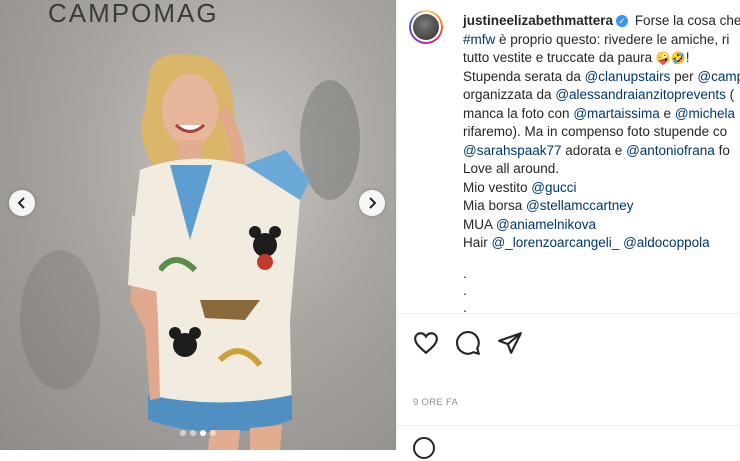 The image size is (740, 461). What do you see at coordinates (594, 150) in the screenshot?
I see `caption-text: adorata e` at bounding box center [594, 150].